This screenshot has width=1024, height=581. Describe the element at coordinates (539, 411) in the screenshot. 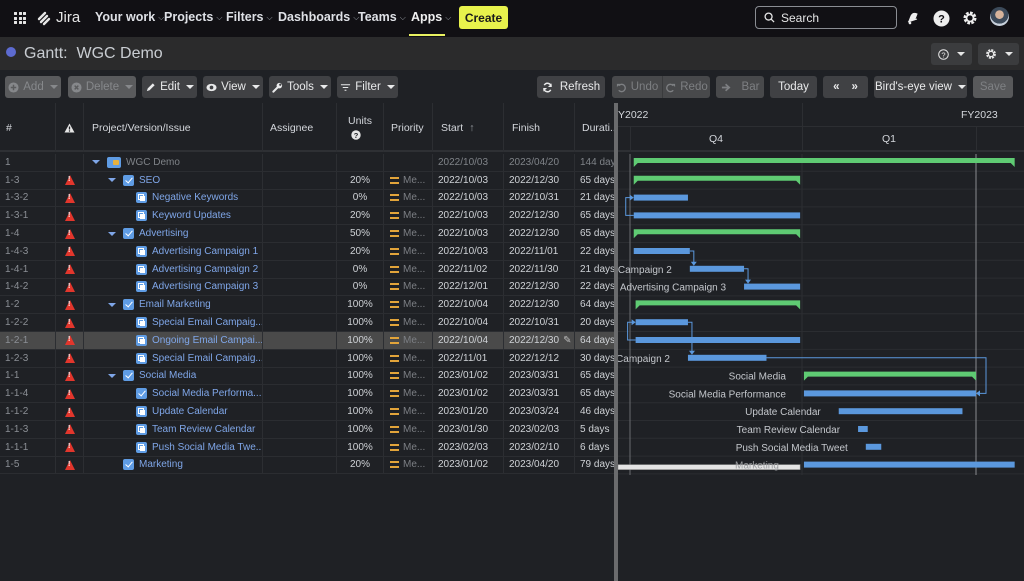

I see `finish-date-cell: 2023/03/24` at that location.